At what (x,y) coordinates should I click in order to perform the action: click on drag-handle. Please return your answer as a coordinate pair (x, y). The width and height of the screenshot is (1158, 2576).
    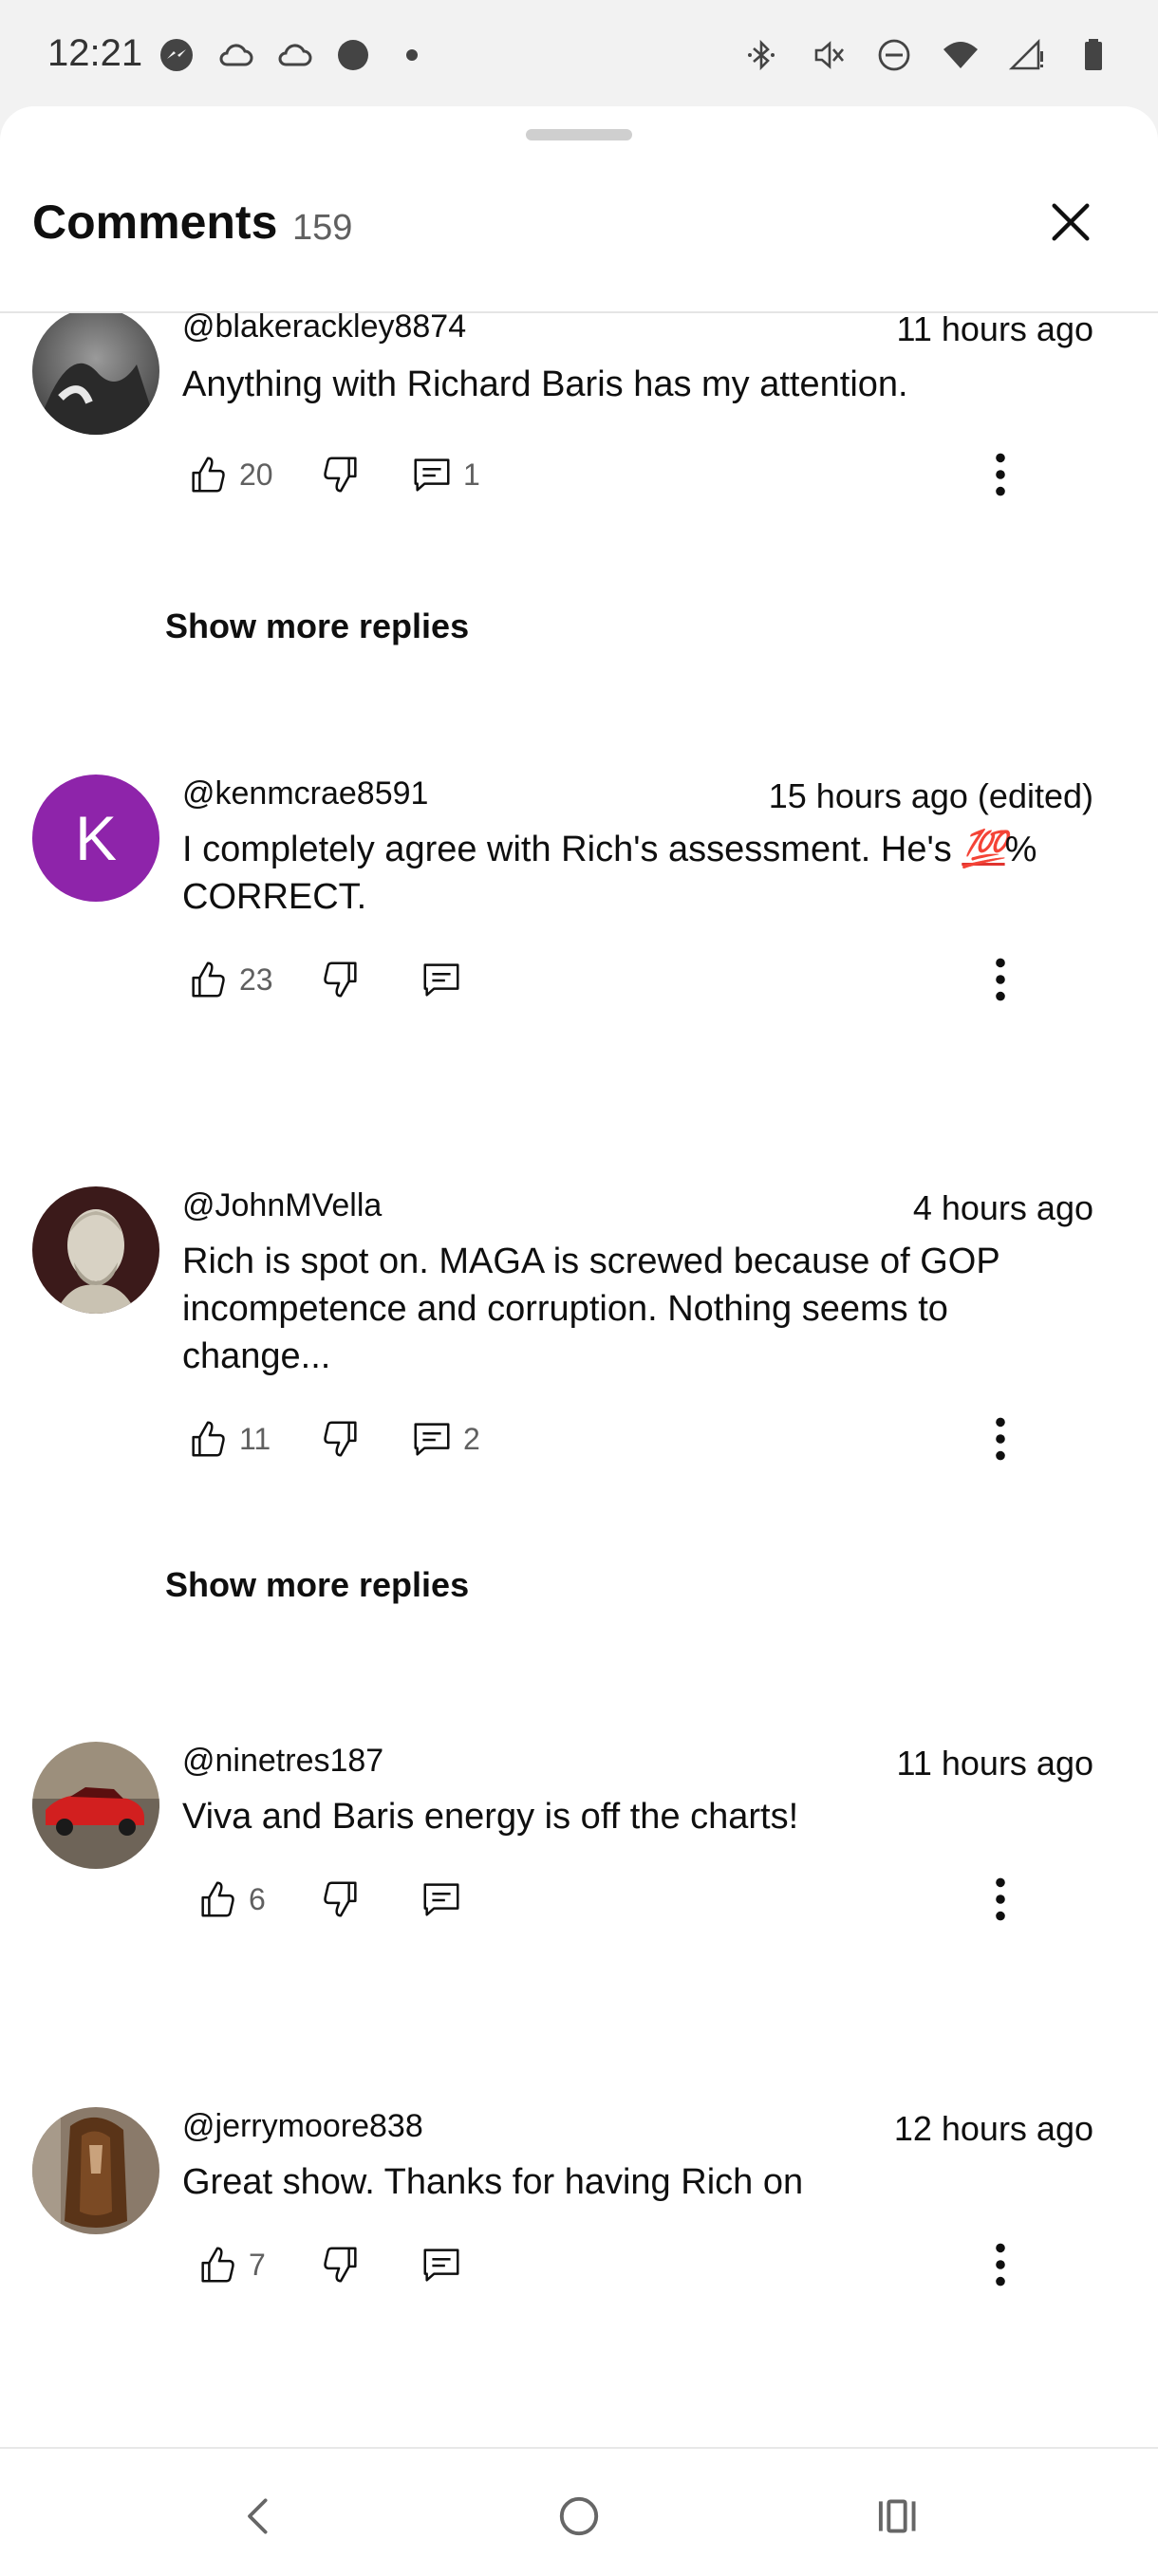
    Looking at the image, I should click on (579, 134).